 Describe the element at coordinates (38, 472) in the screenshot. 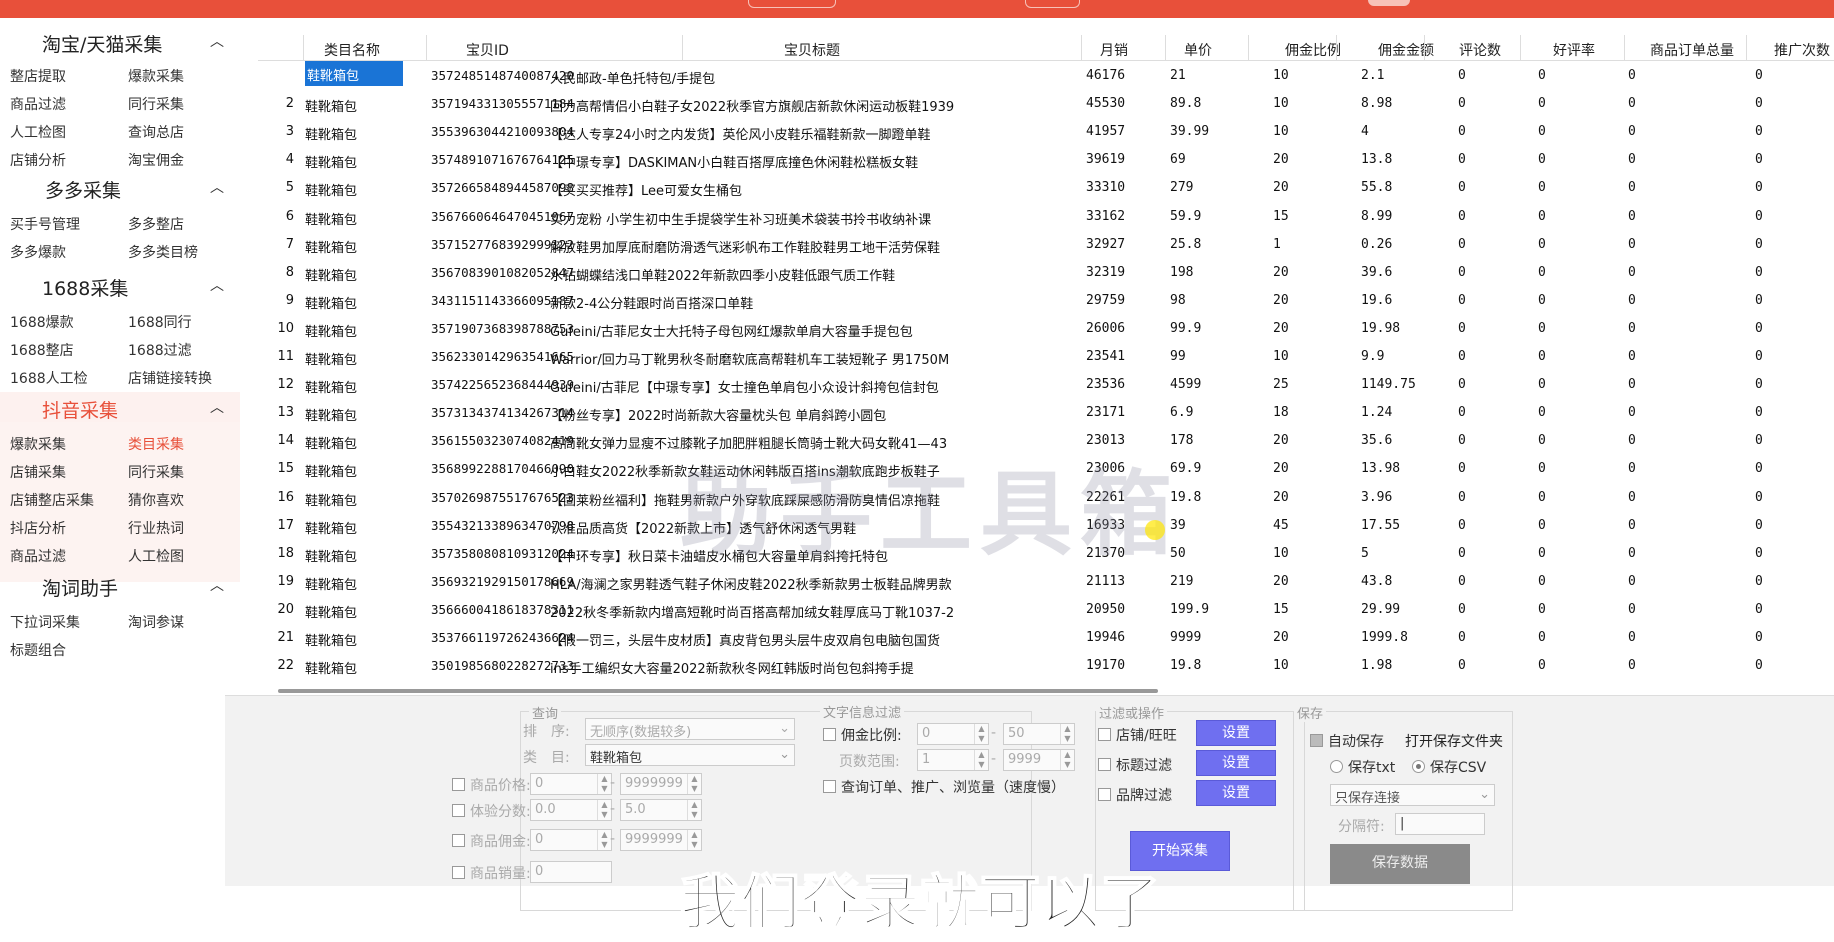

I see `sidebar-item: 店铺采集` at that location.